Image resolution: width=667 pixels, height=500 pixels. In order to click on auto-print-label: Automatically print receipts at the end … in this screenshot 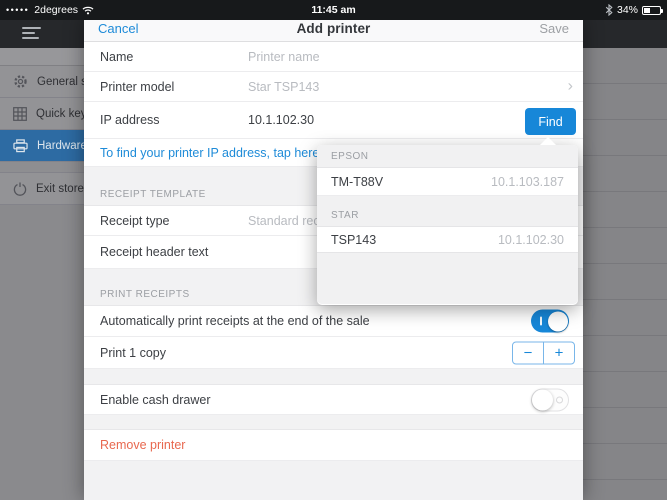, I will do `click(235, 321)`.